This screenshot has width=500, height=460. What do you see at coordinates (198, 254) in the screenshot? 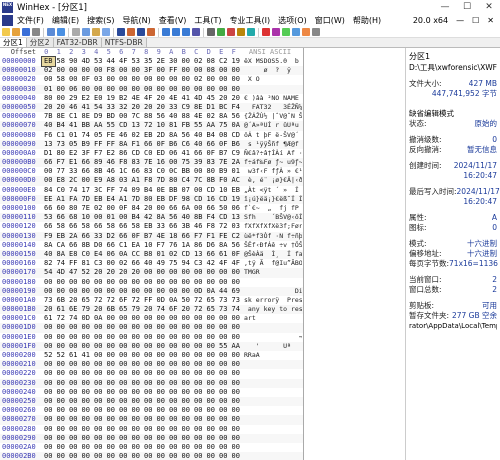
I see `hex-byte: 13` at bounding box center [198, 254].